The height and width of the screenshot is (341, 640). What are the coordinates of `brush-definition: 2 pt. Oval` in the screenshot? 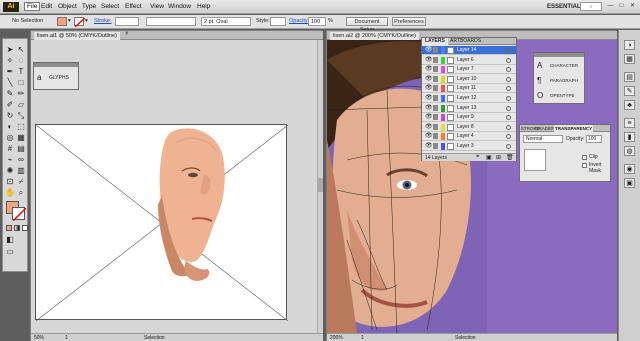 It's located at (226, 21).